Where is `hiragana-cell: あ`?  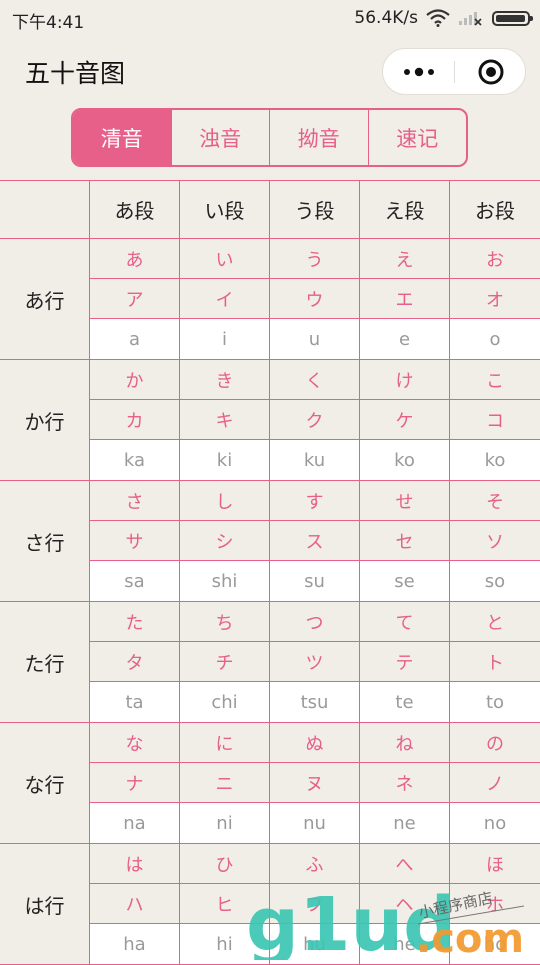
hiragana-cell: あ is located at coordinates (135, 258).